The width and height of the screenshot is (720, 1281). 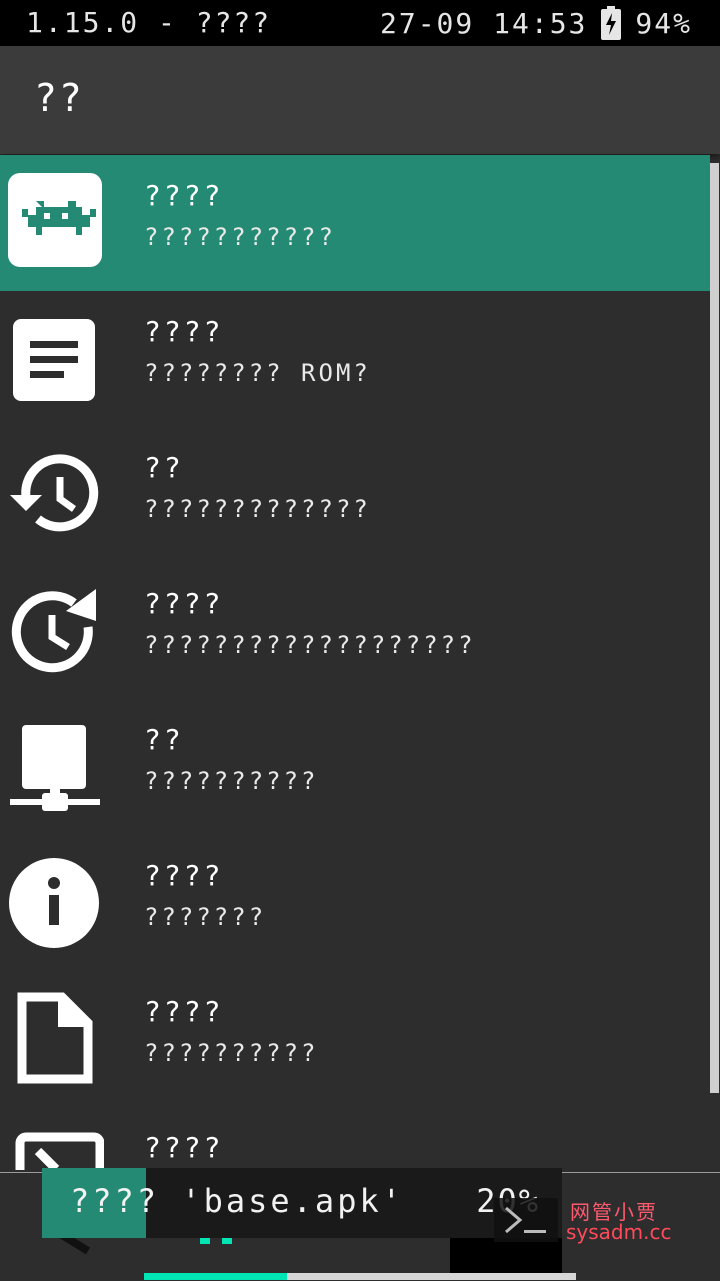 What do you see at coordinates (149, 22) in the screenshot?
I see `version-label: 1.15.0 - ????` at bounding box center [149, 22].